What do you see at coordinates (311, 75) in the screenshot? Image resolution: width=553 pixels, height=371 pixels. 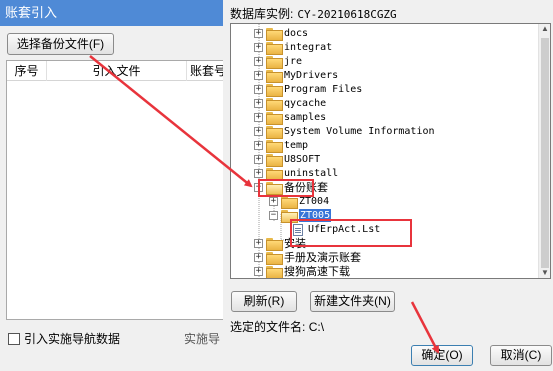 I see `tree-item-label: MyDrivers` at bounding box center [311, 75].